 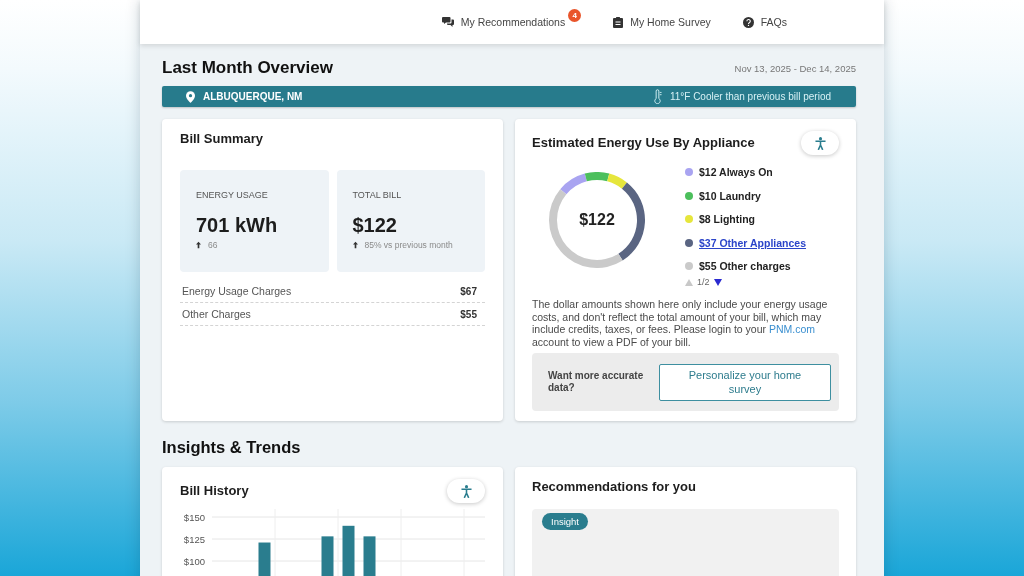 What do you see at coordinates (503, 22) in the screenshot?
I see `nav-link: My Recommendations` at bounding box center [503, 22].